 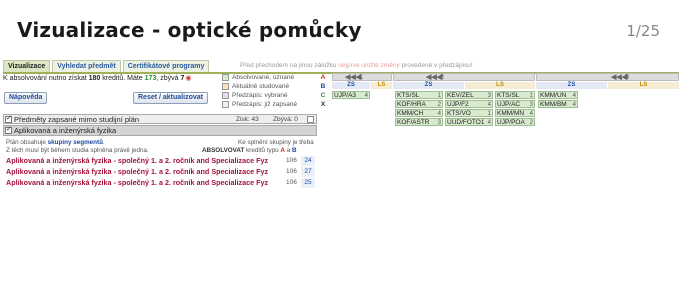 What do you see at coordinates (308, 172) in the screenshot?
I see `course-count: 27` at bounding box center [308, 172].